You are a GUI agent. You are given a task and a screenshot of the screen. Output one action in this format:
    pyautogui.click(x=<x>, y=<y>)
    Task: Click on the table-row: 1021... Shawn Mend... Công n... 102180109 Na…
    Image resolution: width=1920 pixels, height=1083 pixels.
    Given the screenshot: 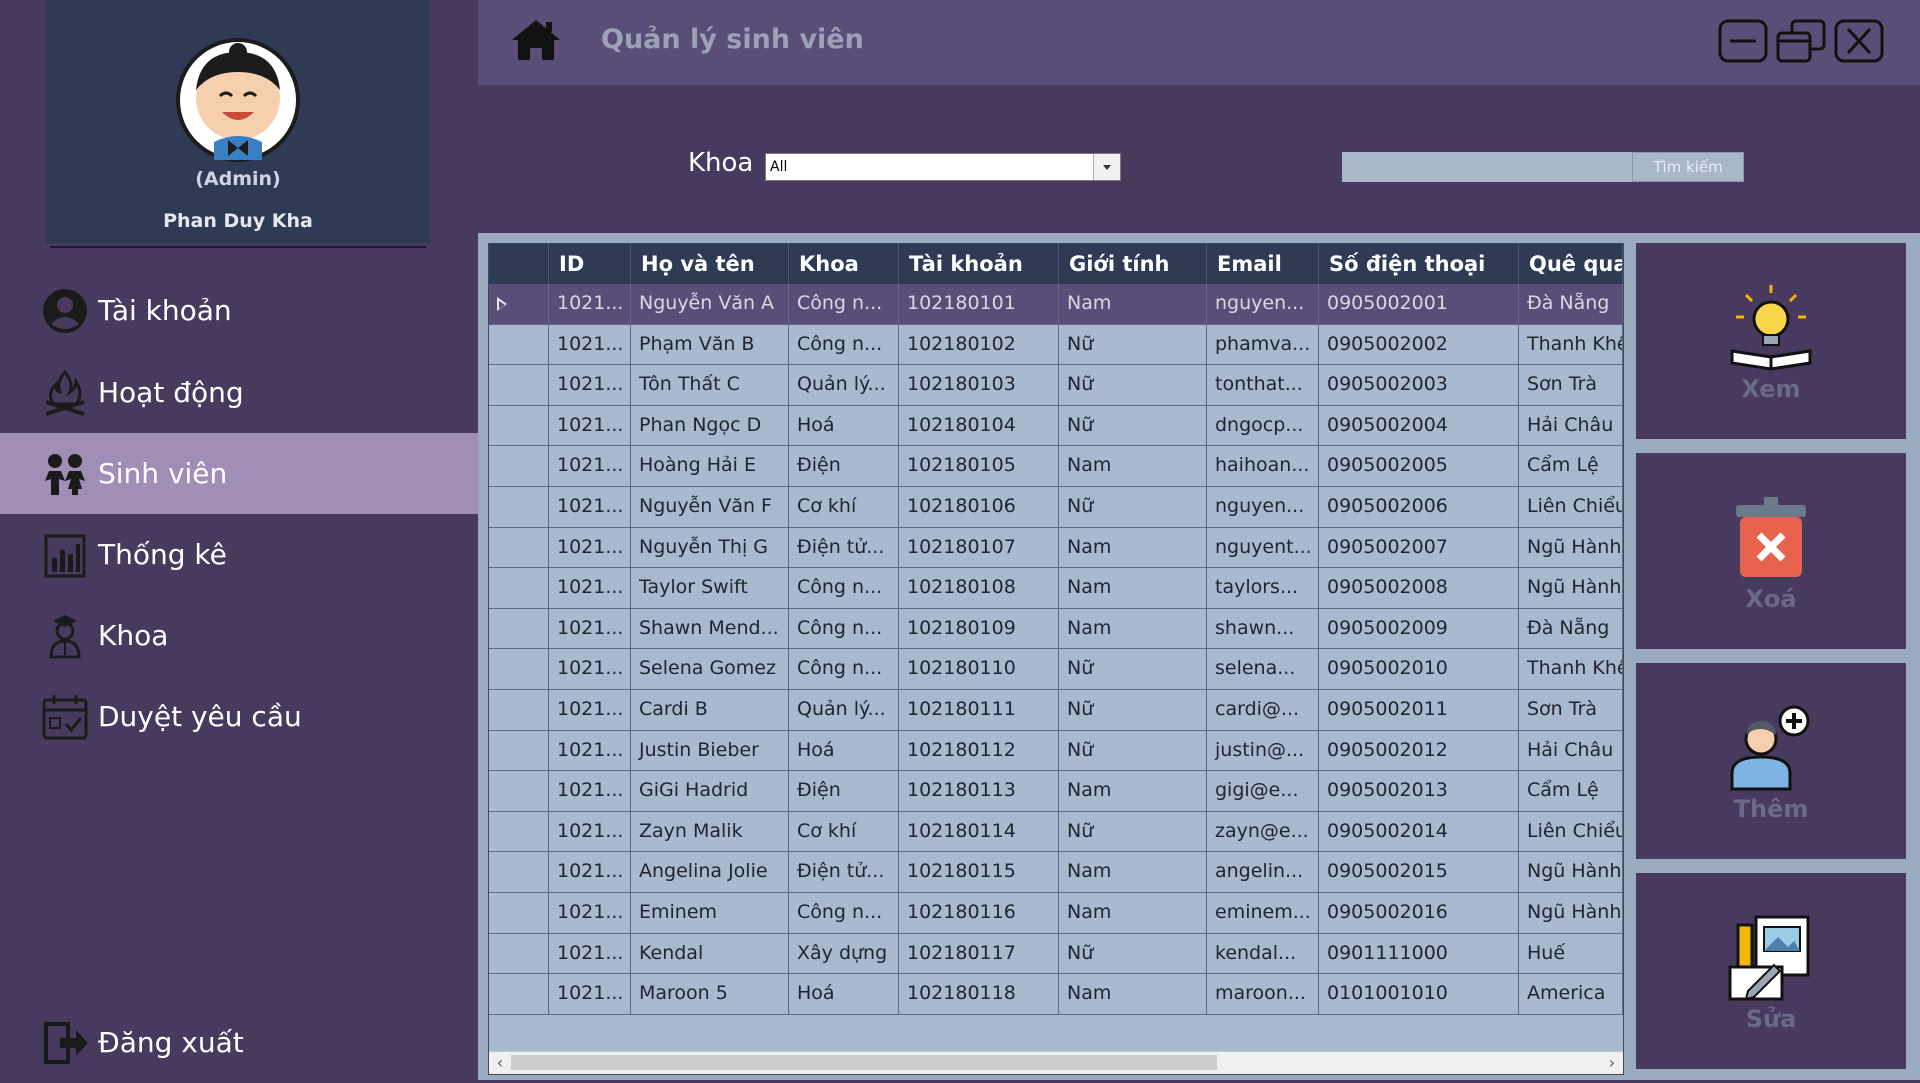 What is the action you would take?
    pyautogui.click(x=1056, y=629)
    